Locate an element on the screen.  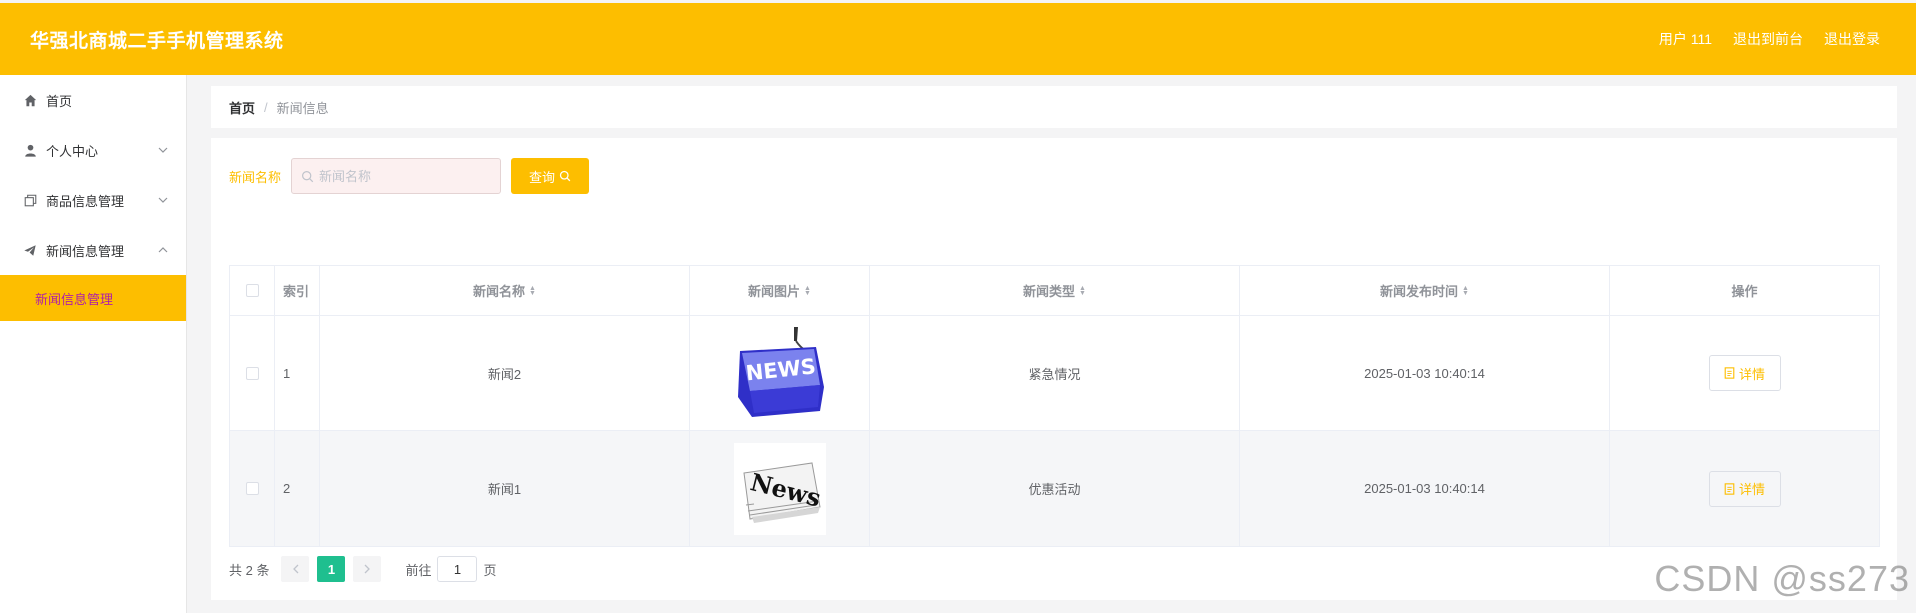
chevron-up-icon is located at coordinates (163, 250).